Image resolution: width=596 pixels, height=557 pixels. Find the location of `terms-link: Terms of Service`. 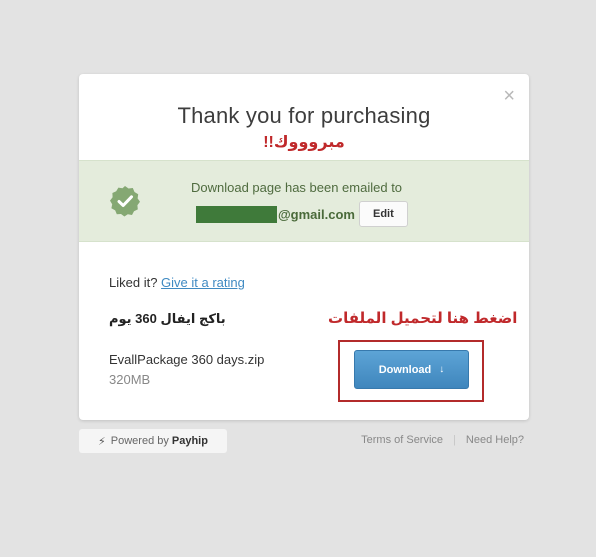

terms-link: Terms of Service is located at coordinates (402, 440).